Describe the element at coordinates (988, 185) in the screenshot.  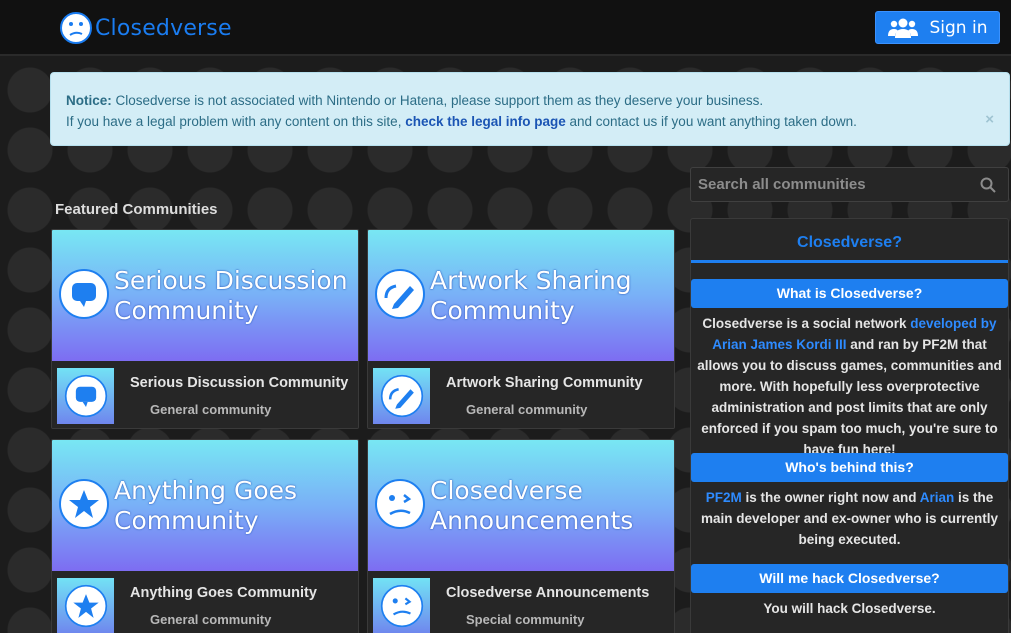
I see `search-icon` at that location.